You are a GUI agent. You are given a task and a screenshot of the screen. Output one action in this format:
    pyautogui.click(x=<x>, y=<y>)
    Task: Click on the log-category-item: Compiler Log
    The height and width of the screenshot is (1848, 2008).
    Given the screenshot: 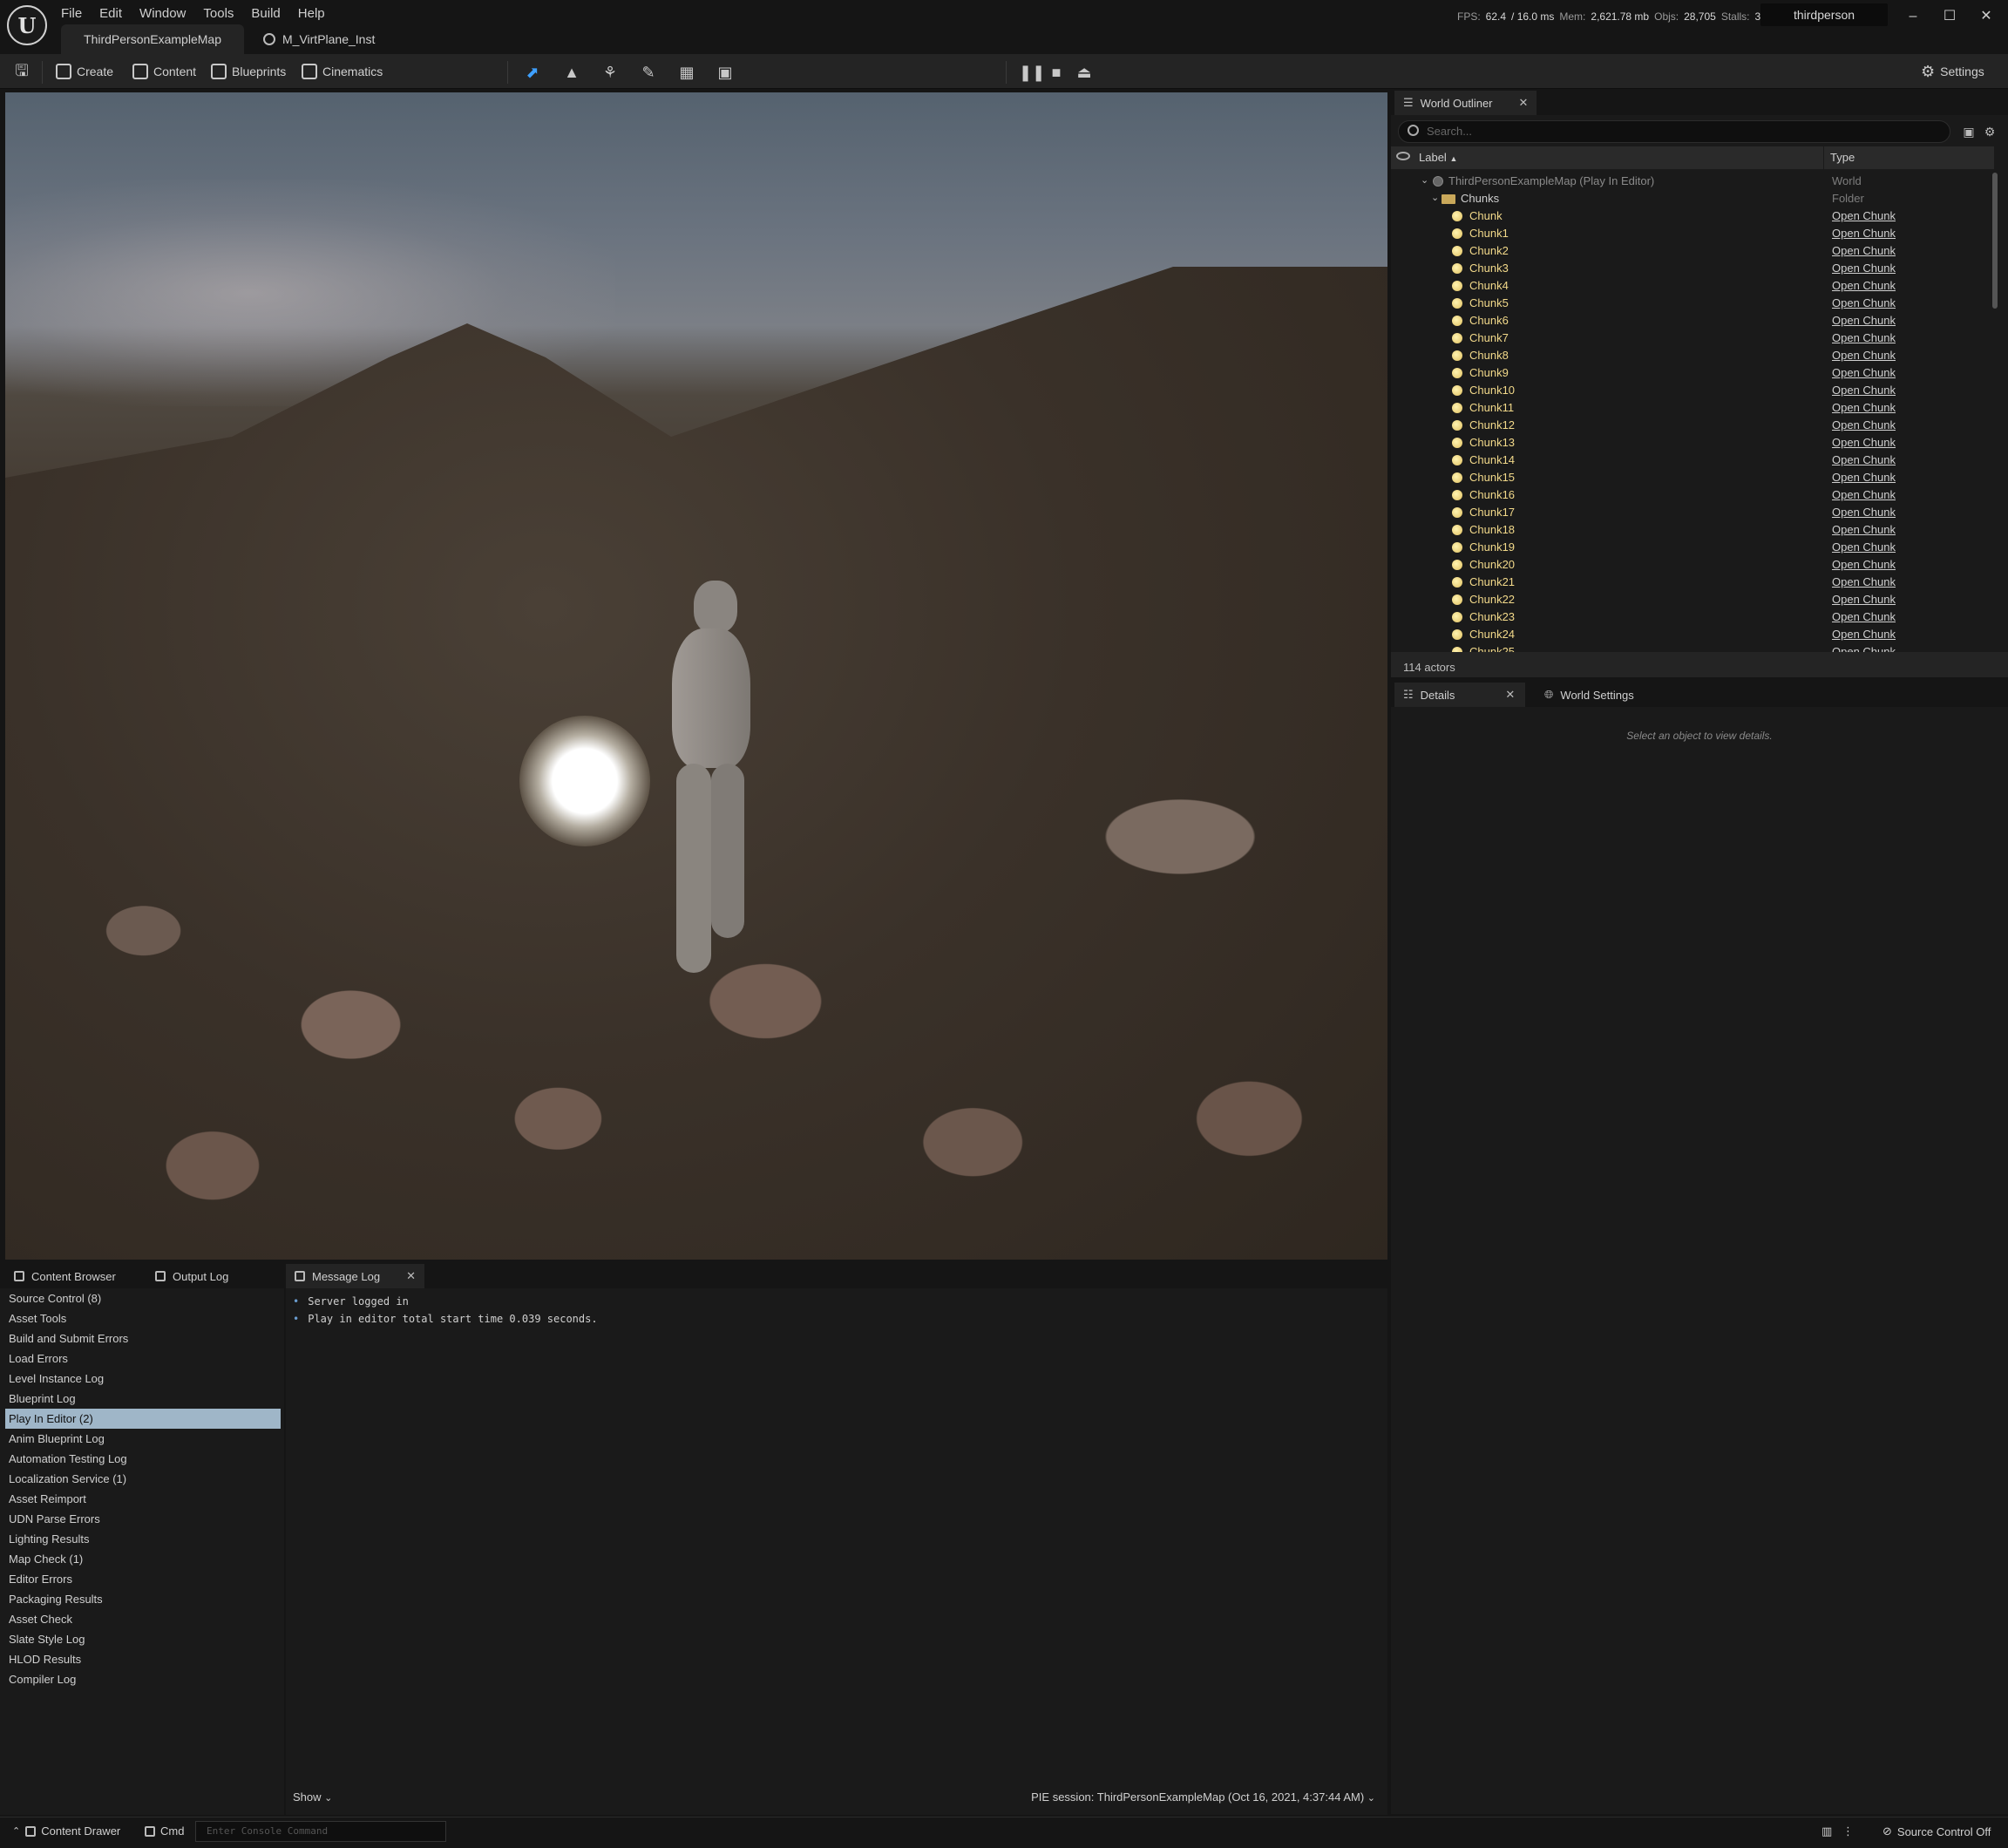 What is the action you would take?
    pyautogui.click(x=142, y=1679)
    